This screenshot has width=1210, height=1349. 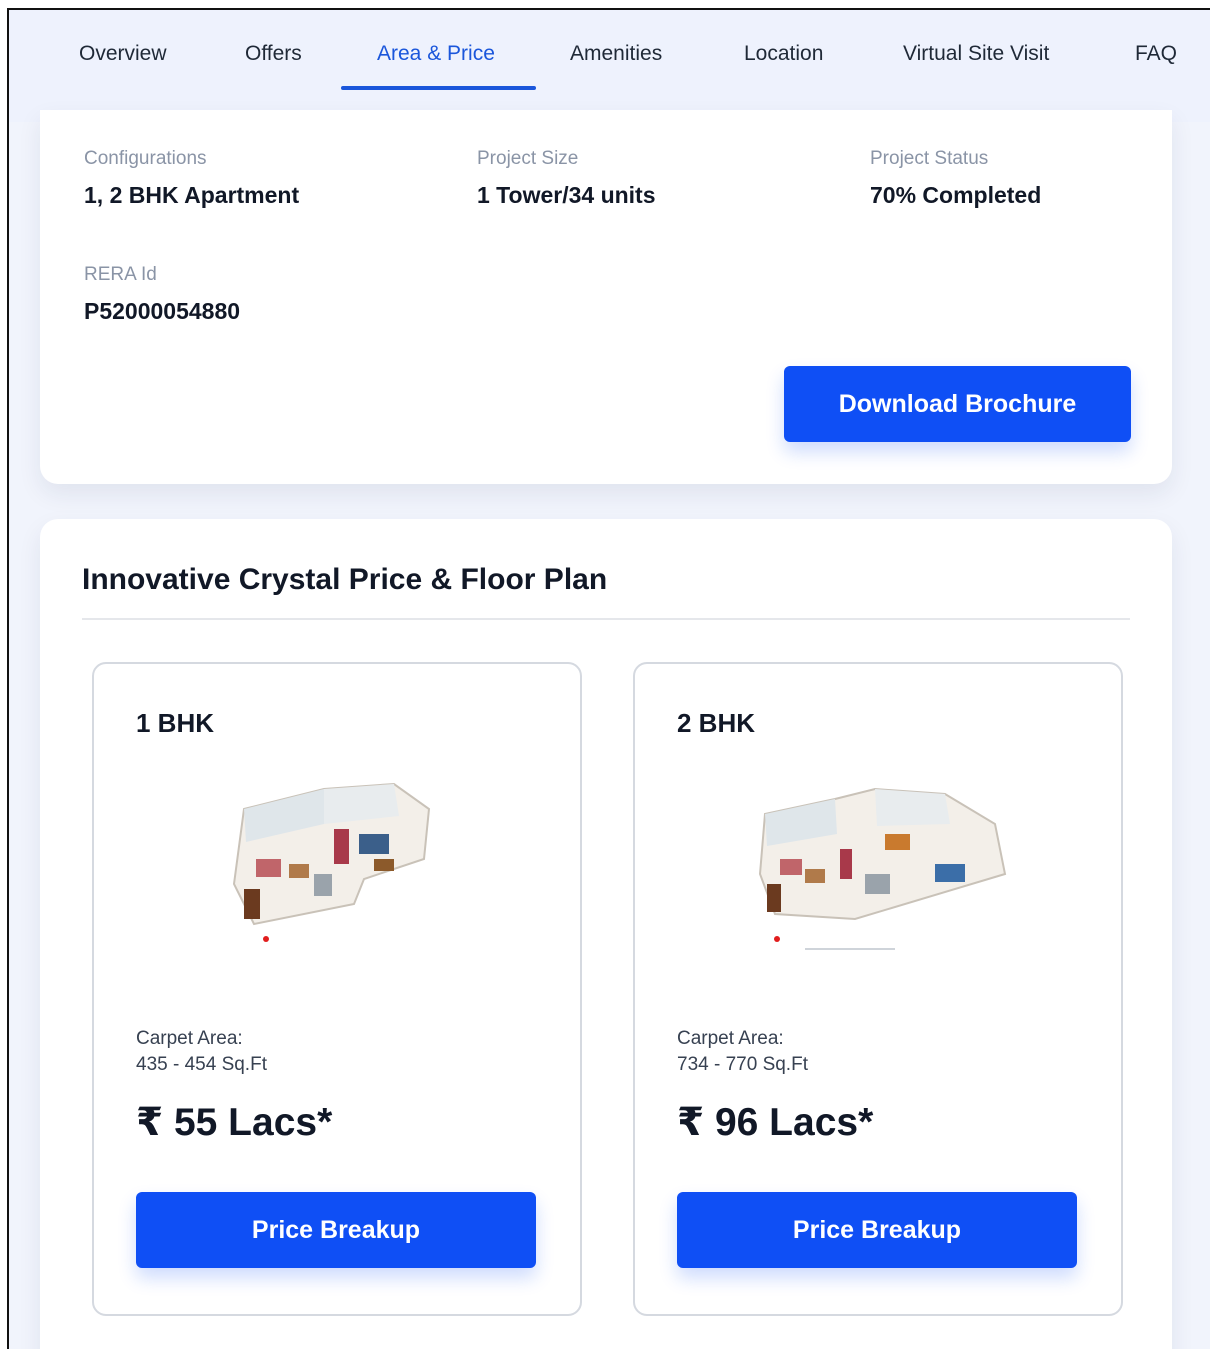 What do you see at coordinates (783, 54) in the screenshot?
I see `tab-location: Location` at bounding box center [783, 54].